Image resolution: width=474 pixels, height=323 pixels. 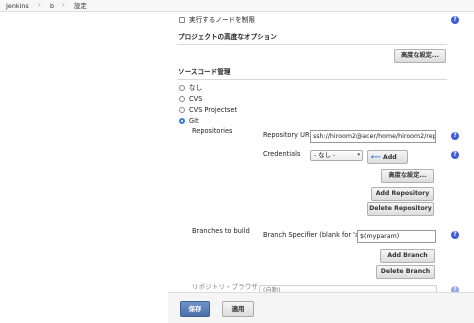 I want to click on scm-heading: ソースコード管理, so click(x=204, y=72).